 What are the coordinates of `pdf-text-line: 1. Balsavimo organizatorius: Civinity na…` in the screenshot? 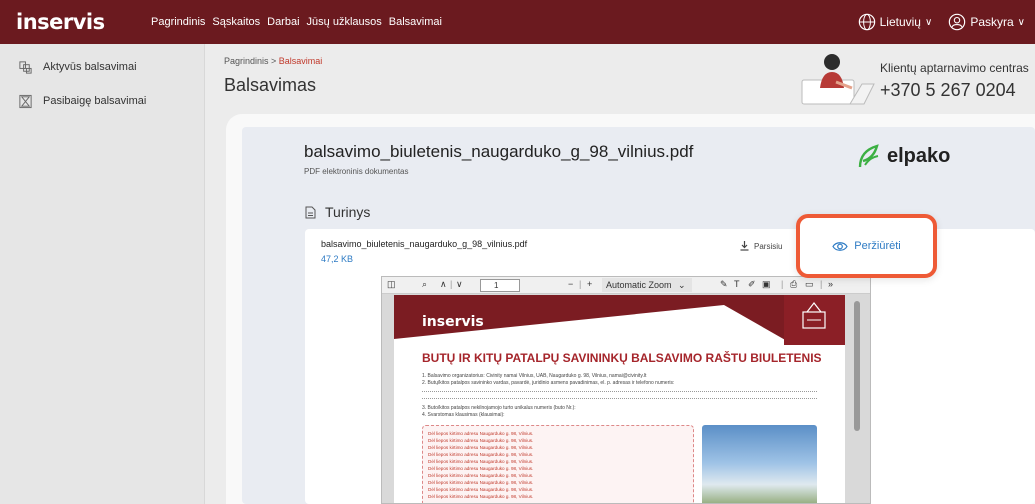 It's located at (534, 376).